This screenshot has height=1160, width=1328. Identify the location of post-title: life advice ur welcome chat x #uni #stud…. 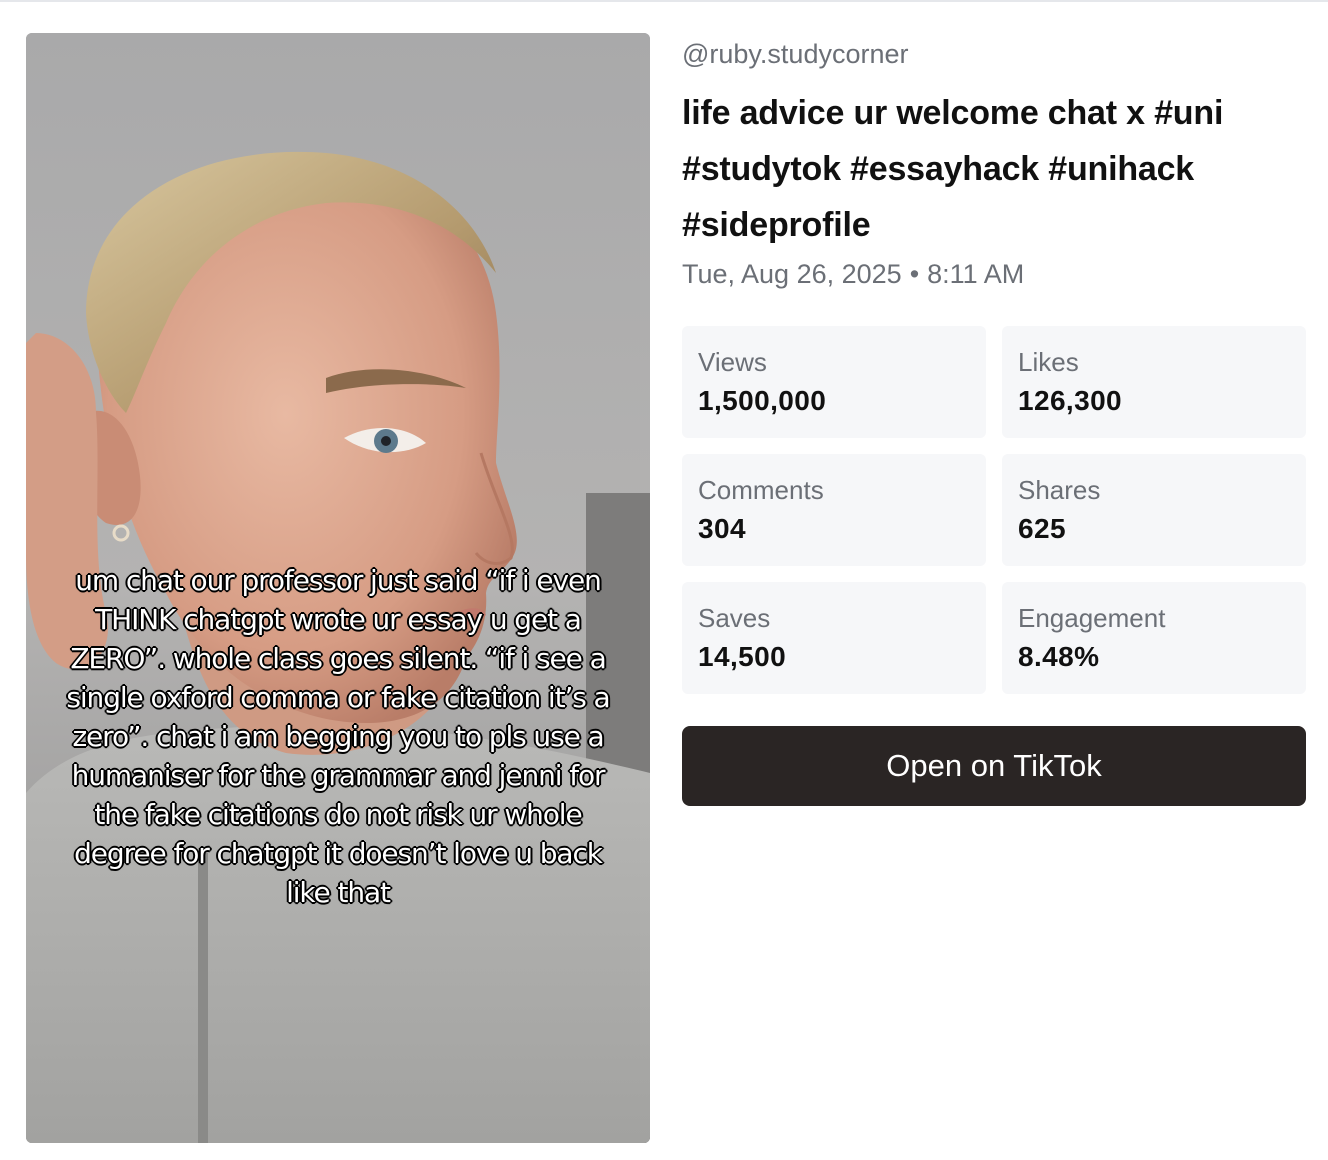
(953, 169).